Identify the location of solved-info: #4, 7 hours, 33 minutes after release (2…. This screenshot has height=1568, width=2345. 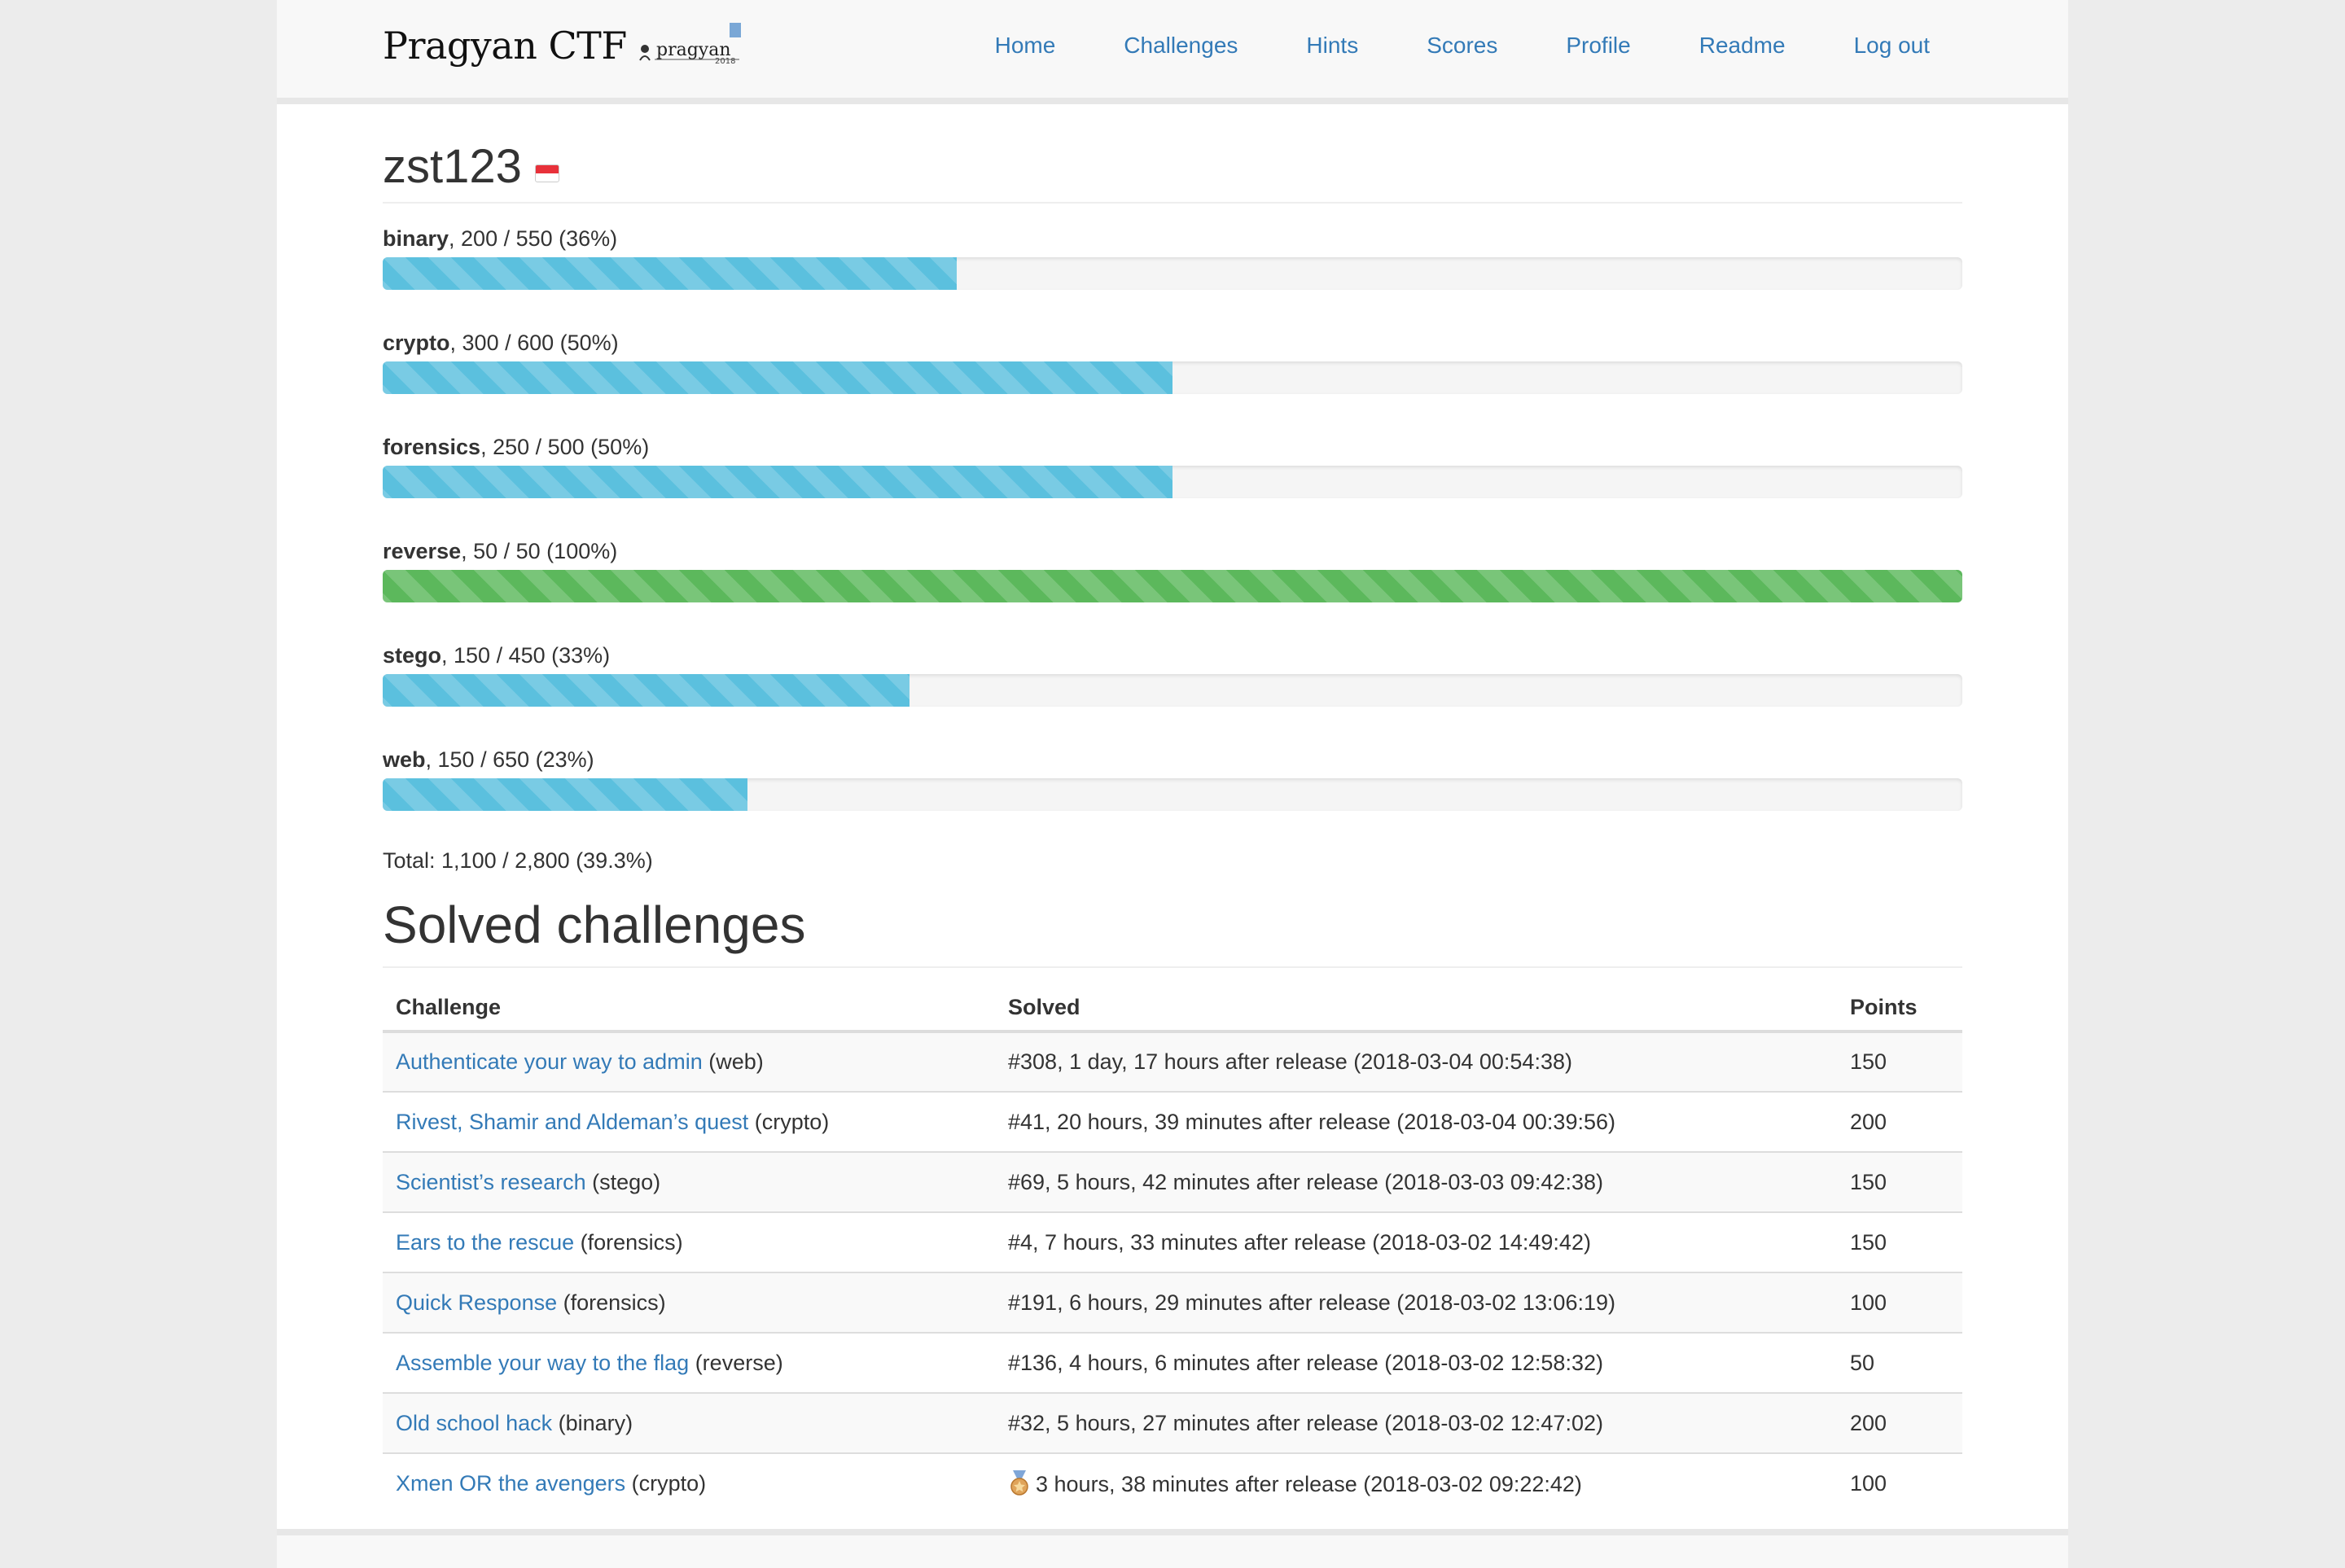
(1300, 1242).